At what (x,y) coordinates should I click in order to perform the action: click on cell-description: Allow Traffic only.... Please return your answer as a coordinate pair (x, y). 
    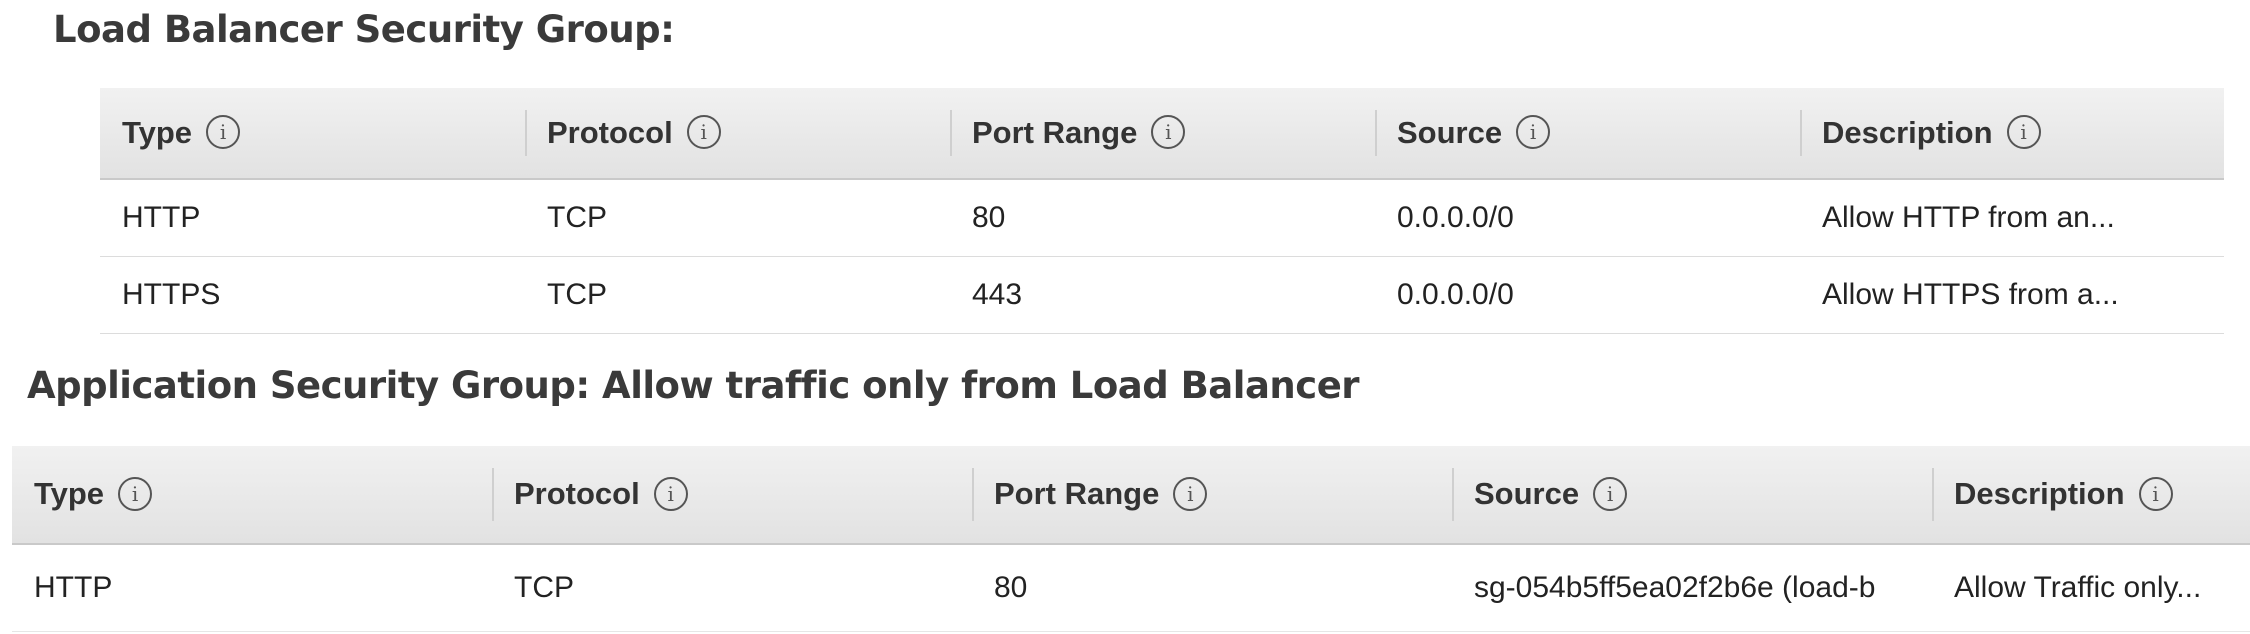
    Looking at the image, I should click on (2091, 588).